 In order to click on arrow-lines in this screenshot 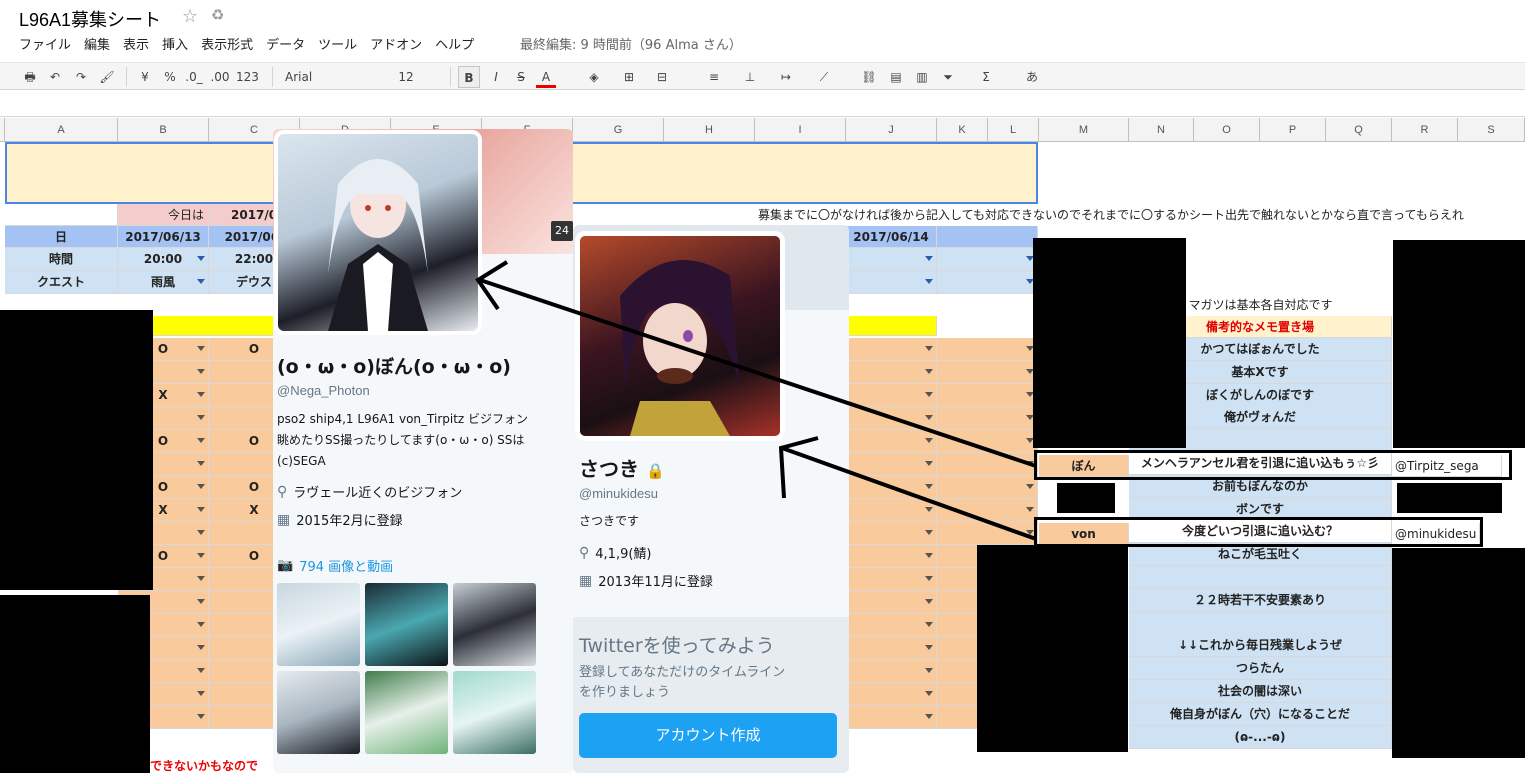, I will do `click(756, 400)`.